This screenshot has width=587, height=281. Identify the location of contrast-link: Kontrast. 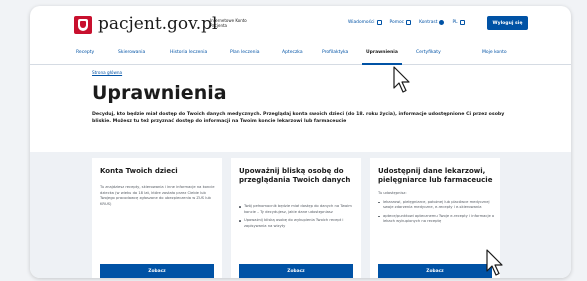
(432, 22).